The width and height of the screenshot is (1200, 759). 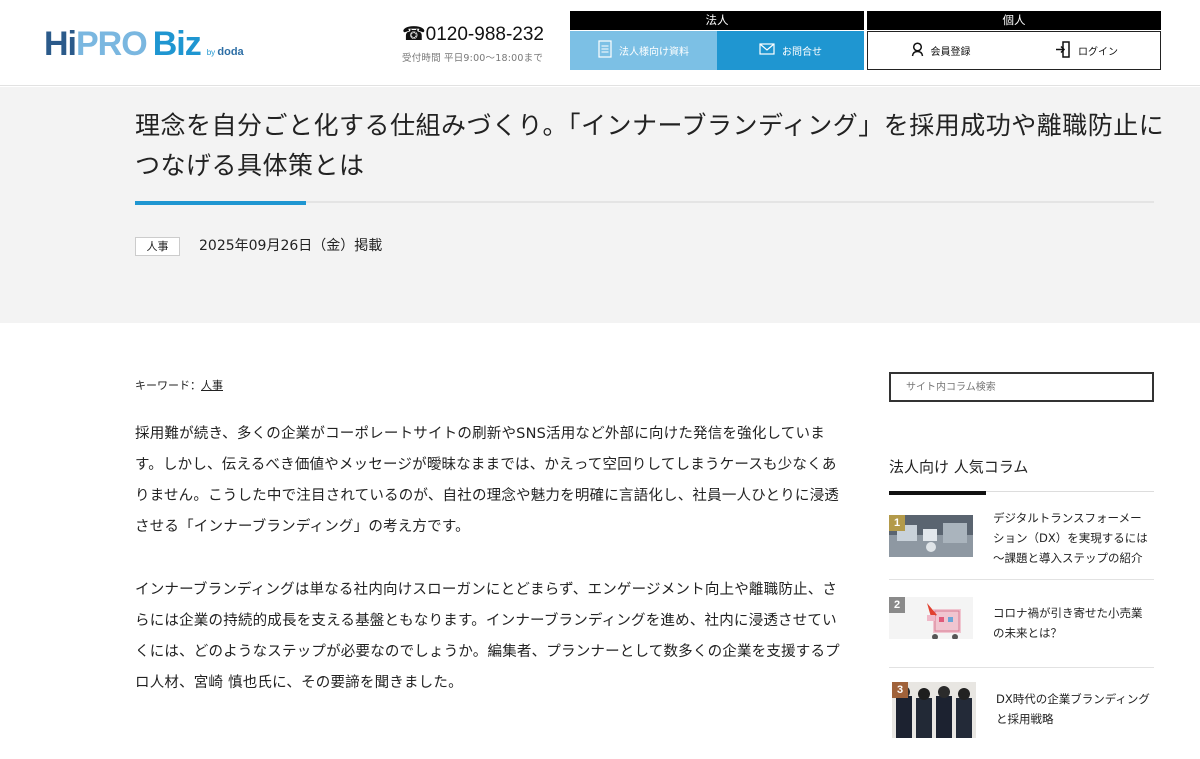 I want to click on publish-date: 2025年09月26日（金）掲載, so click(x=291, y=246).